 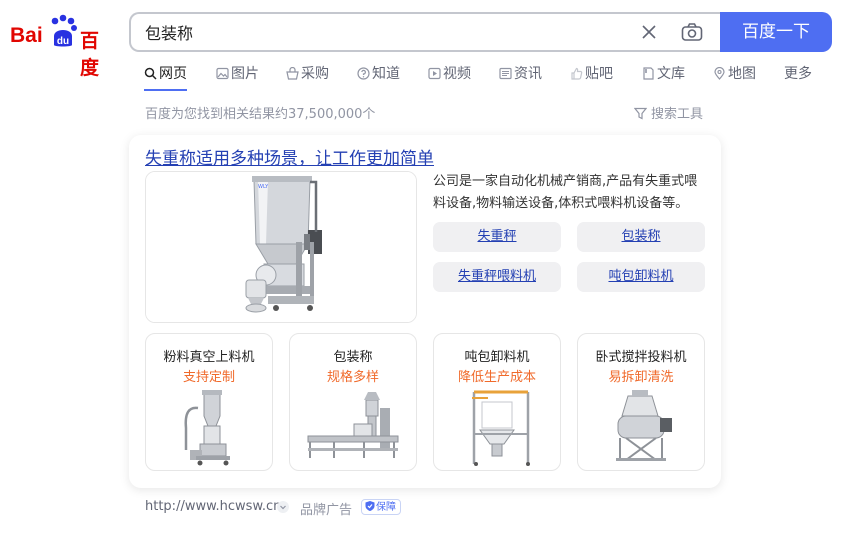 I want to click on sitelink-1: 失重秤, so click(x=497, y=237).